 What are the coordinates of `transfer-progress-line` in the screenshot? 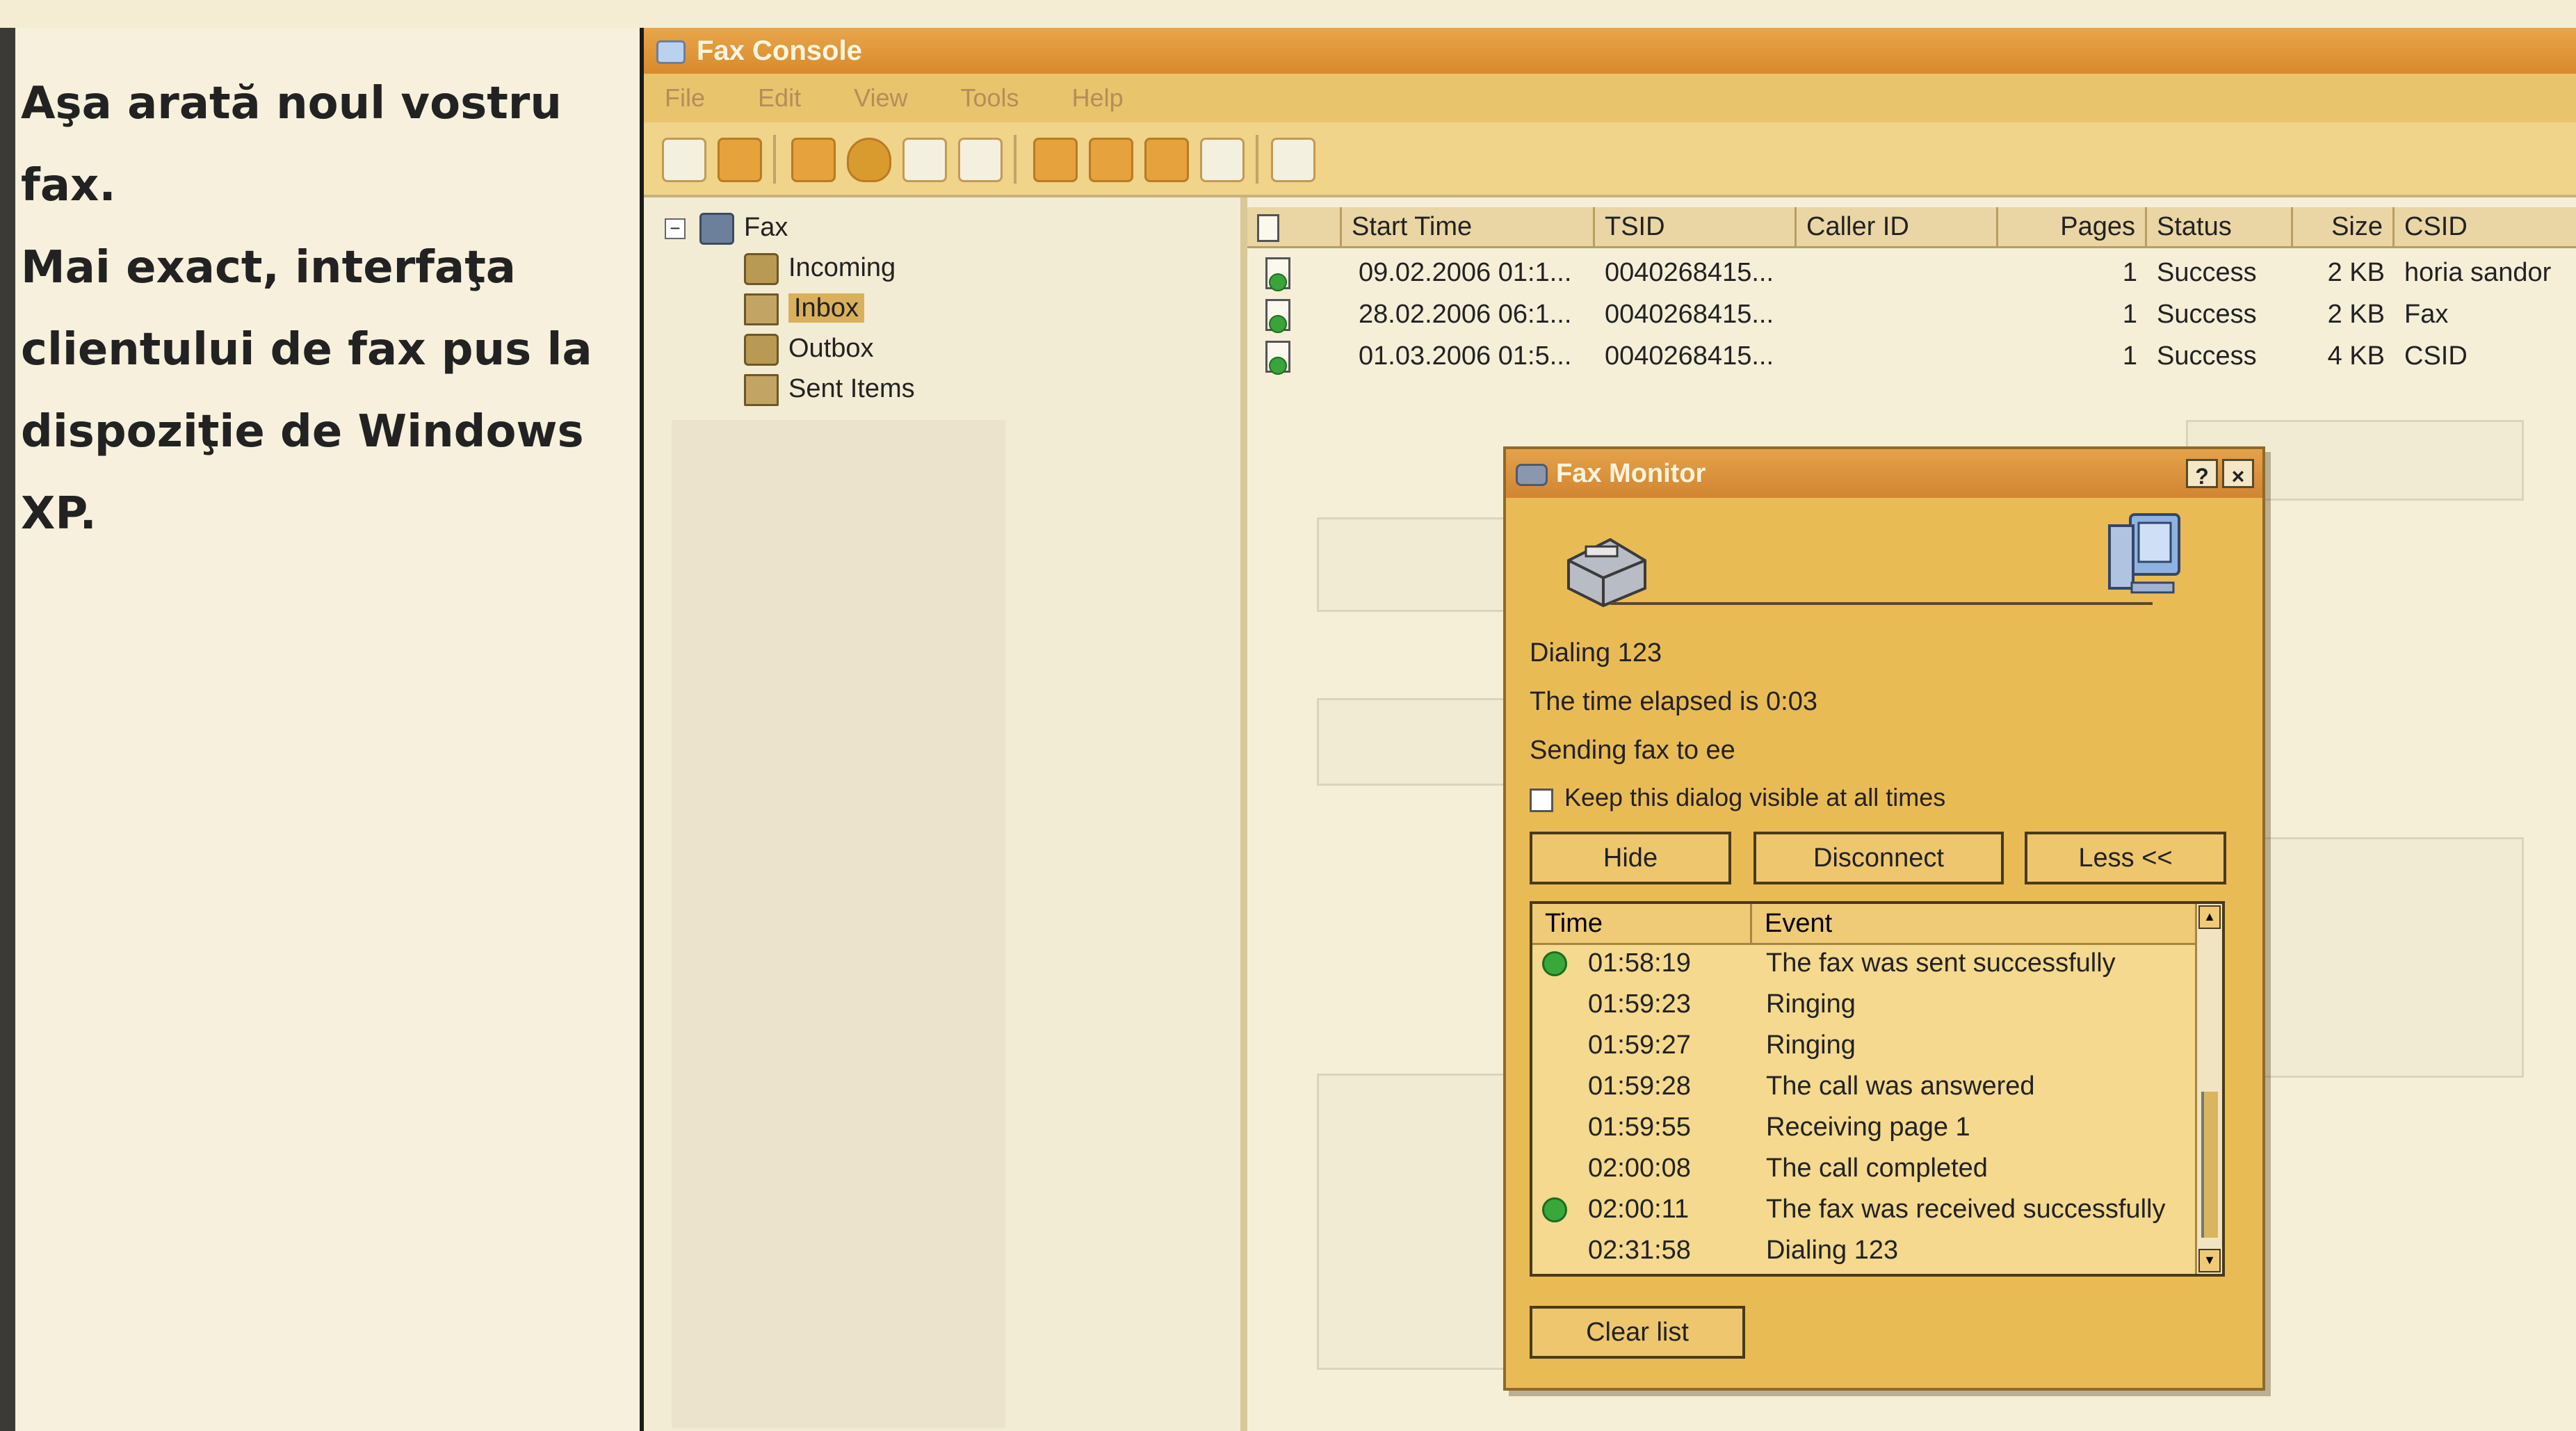 It's located at (1881, 604).